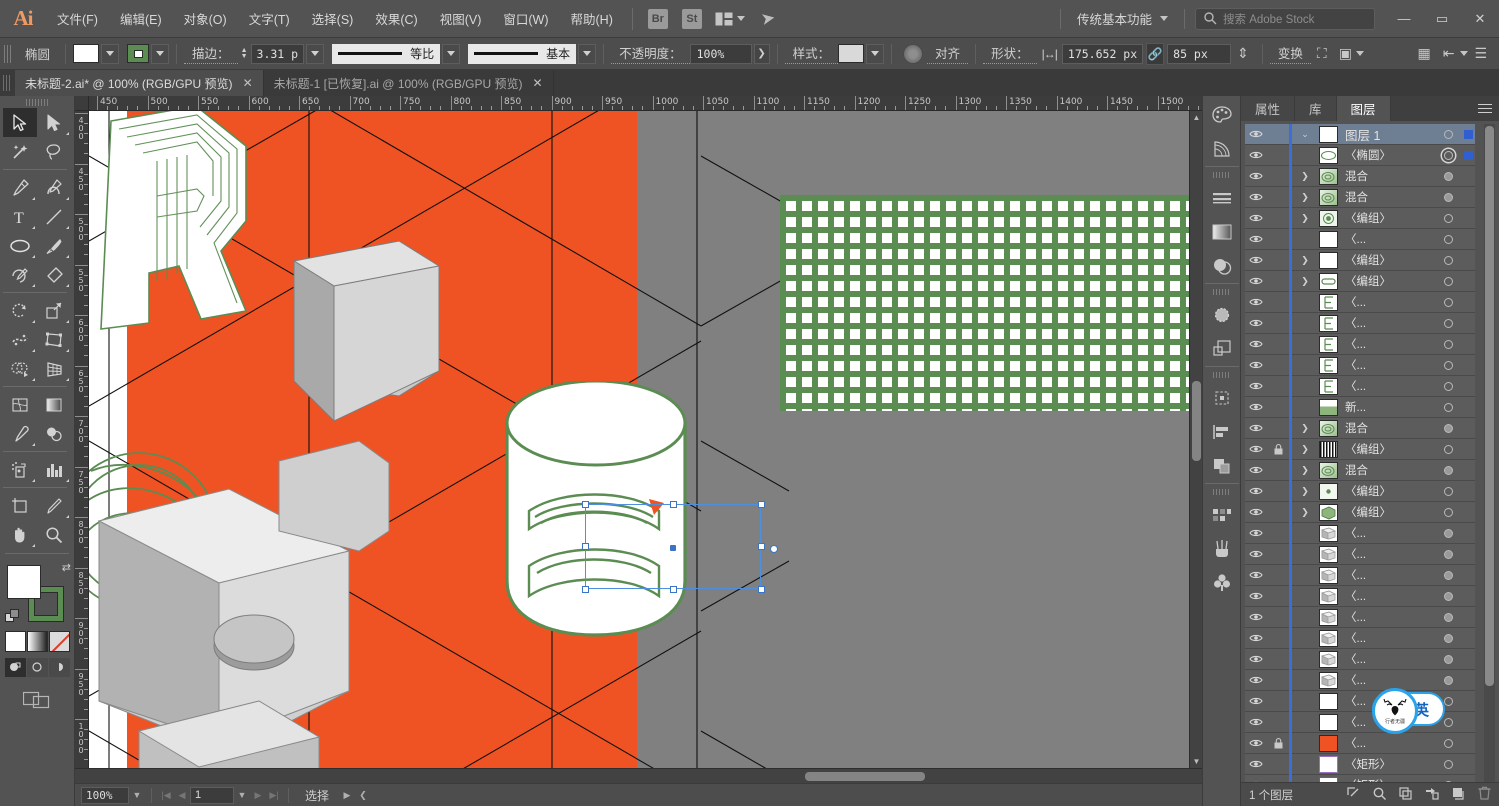  I want to click on lasso-tool, so click(54, 151).